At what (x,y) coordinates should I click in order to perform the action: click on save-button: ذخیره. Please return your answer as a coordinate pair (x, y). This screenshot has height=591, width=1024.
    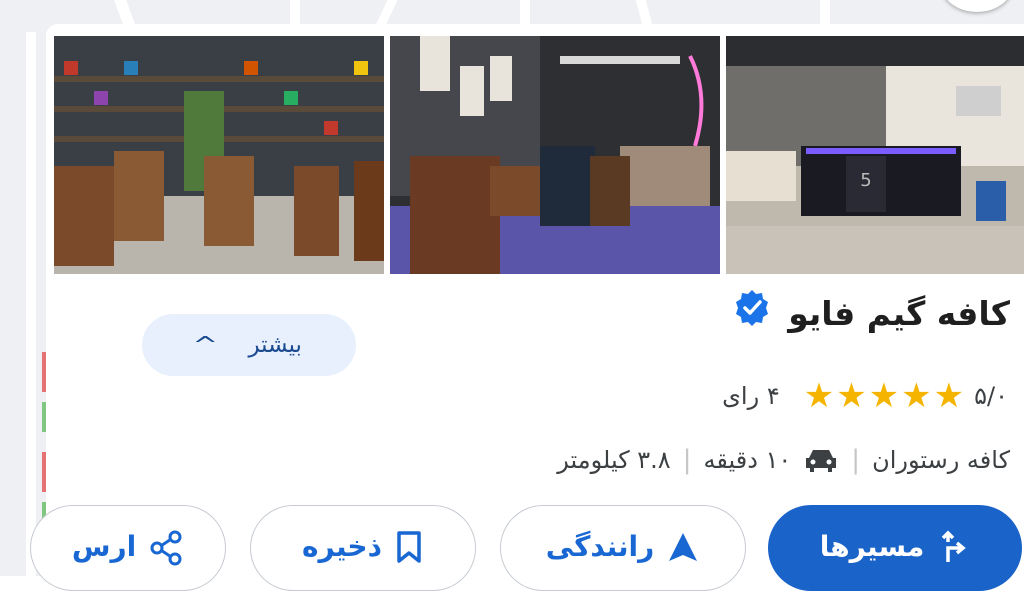
    Looking at the image, I should click on (363, 548).